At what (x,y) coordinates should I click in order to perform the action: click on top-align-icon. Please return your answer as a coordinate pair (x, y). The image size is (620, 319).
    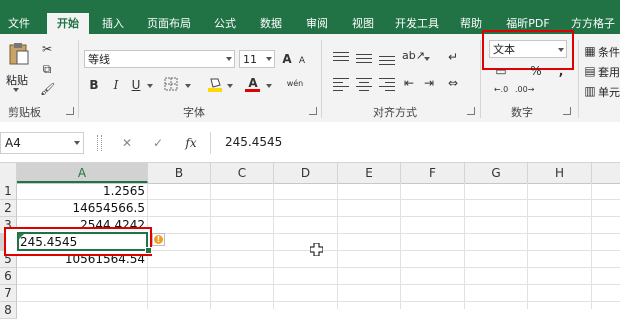
    Looking at the image, I should click on (341, 58).